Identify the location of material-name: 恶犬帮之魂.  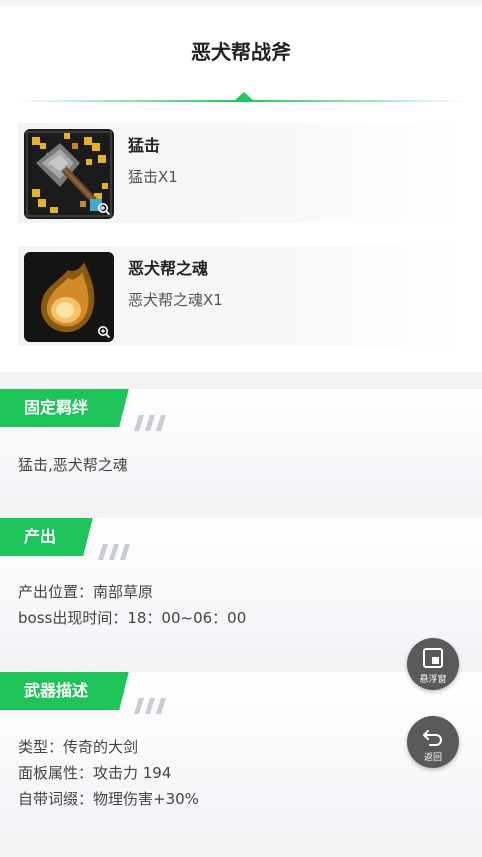
(168, 268).